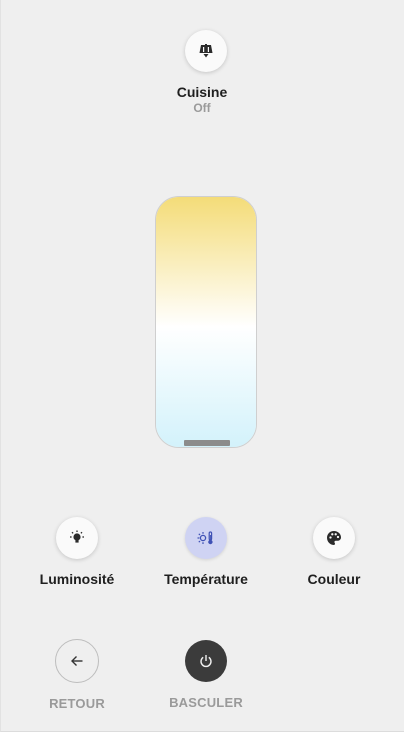 The width and height of the screenshot is (404, 732). Describe the element at coordinates (77, 703) in the screenshot. I see `back-label: RETOUR` at that location.